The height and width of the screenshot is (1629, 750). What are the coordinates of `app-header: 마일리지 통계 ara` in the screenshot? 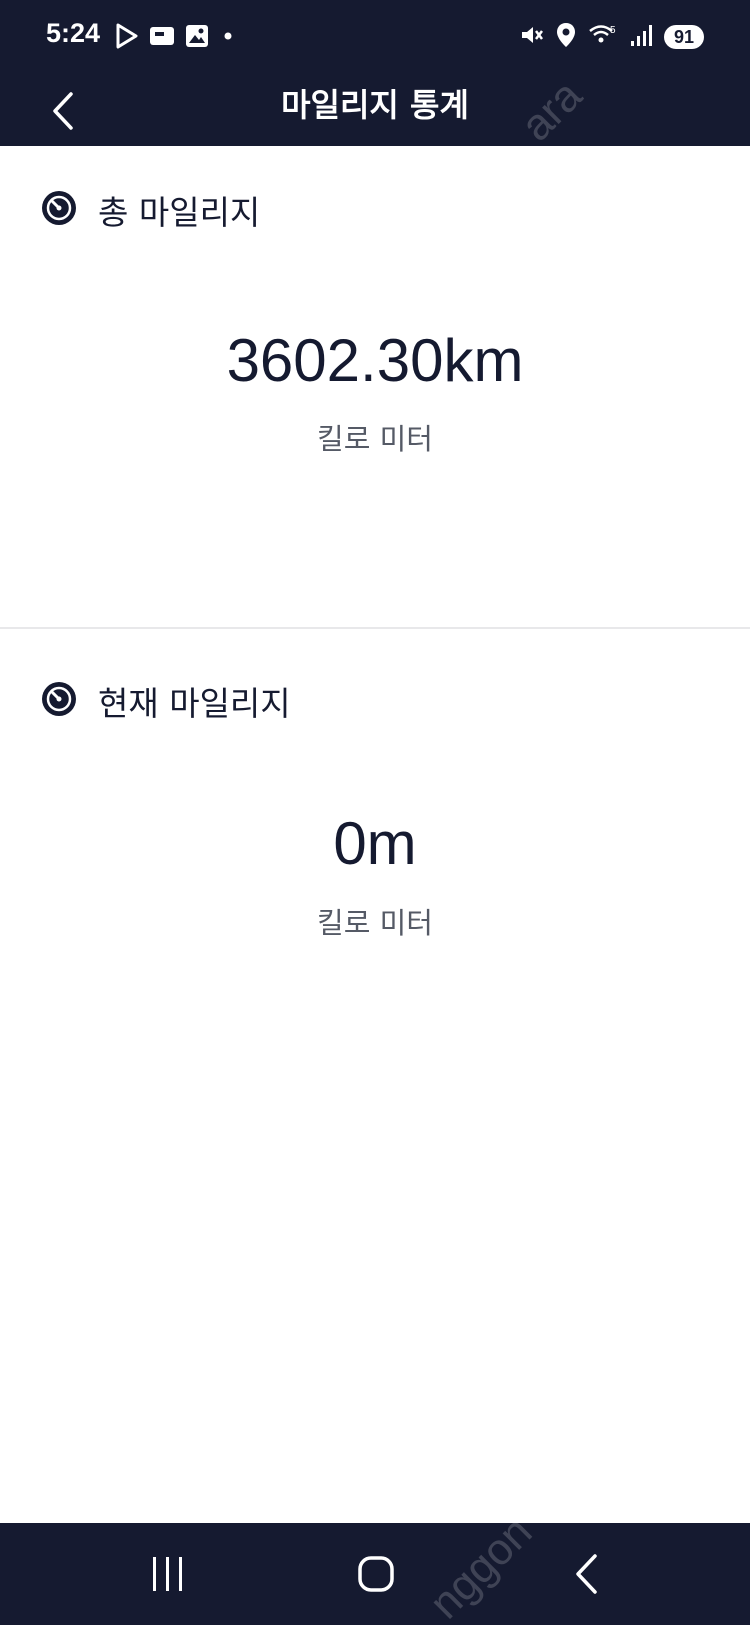 It's located at (375, 110).